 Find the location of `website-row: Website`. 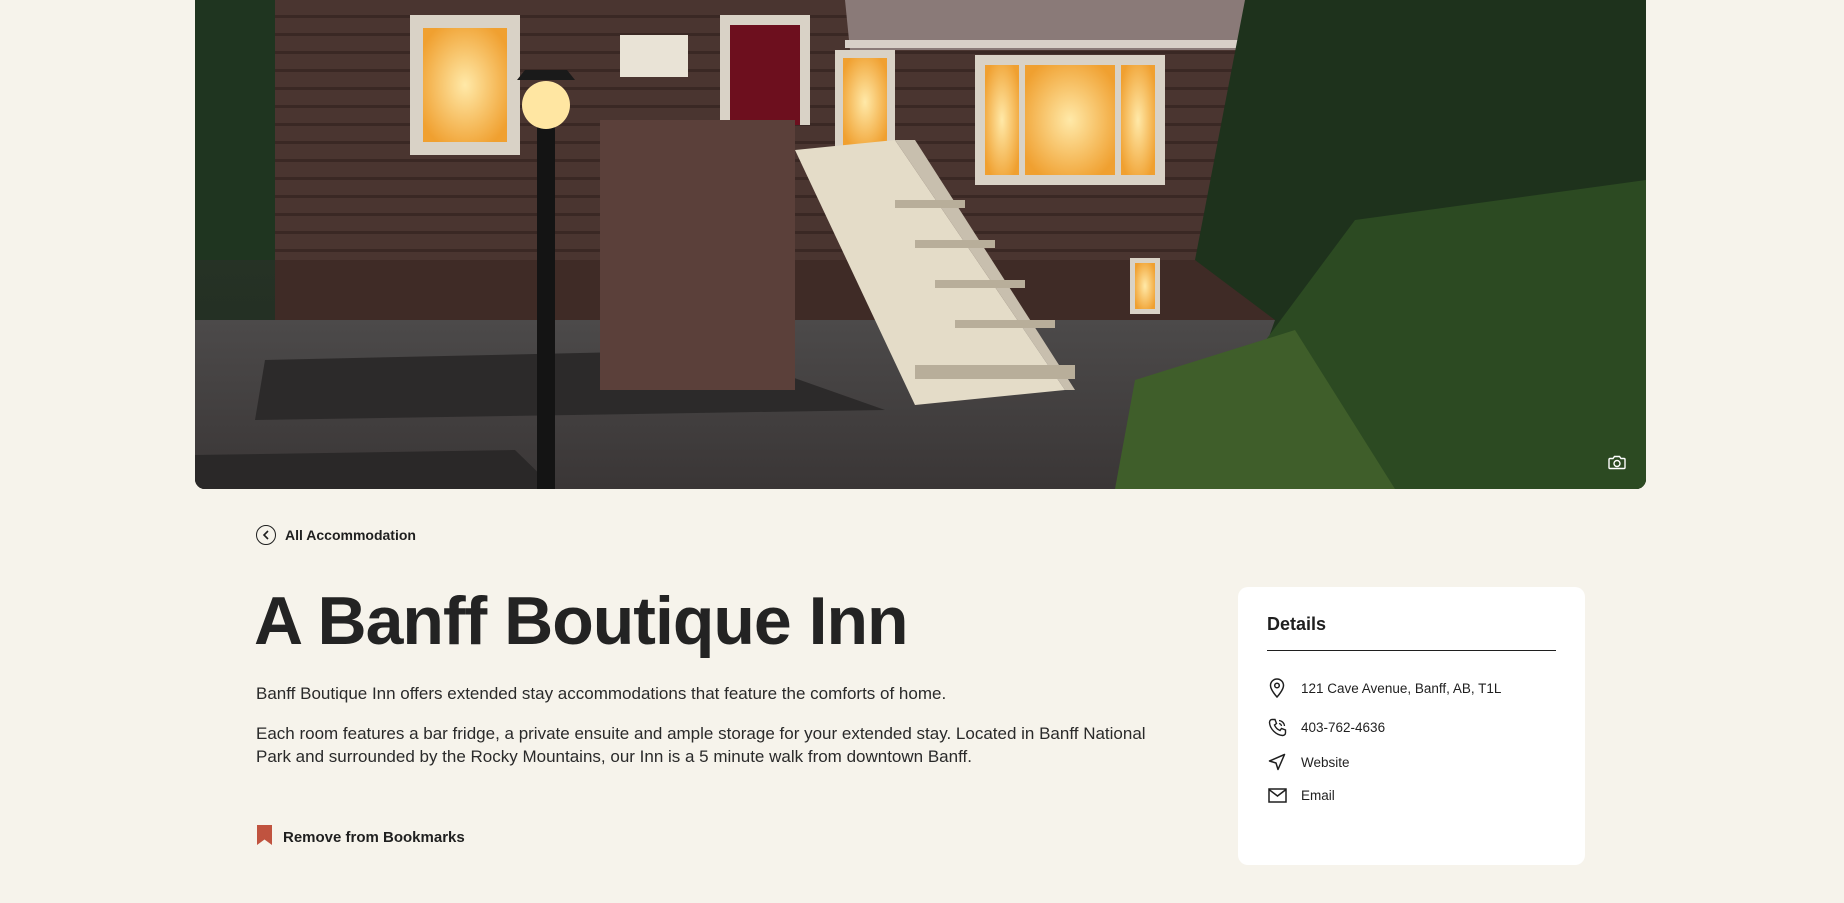

website-row: Website is located at coordinates (1411, 762).